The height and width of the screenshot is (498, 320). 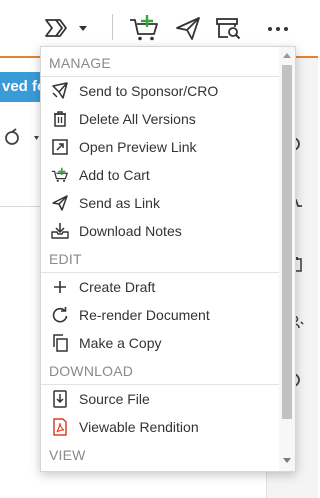 I want to click on add-to-cart-button, so click(x=144, y=28).